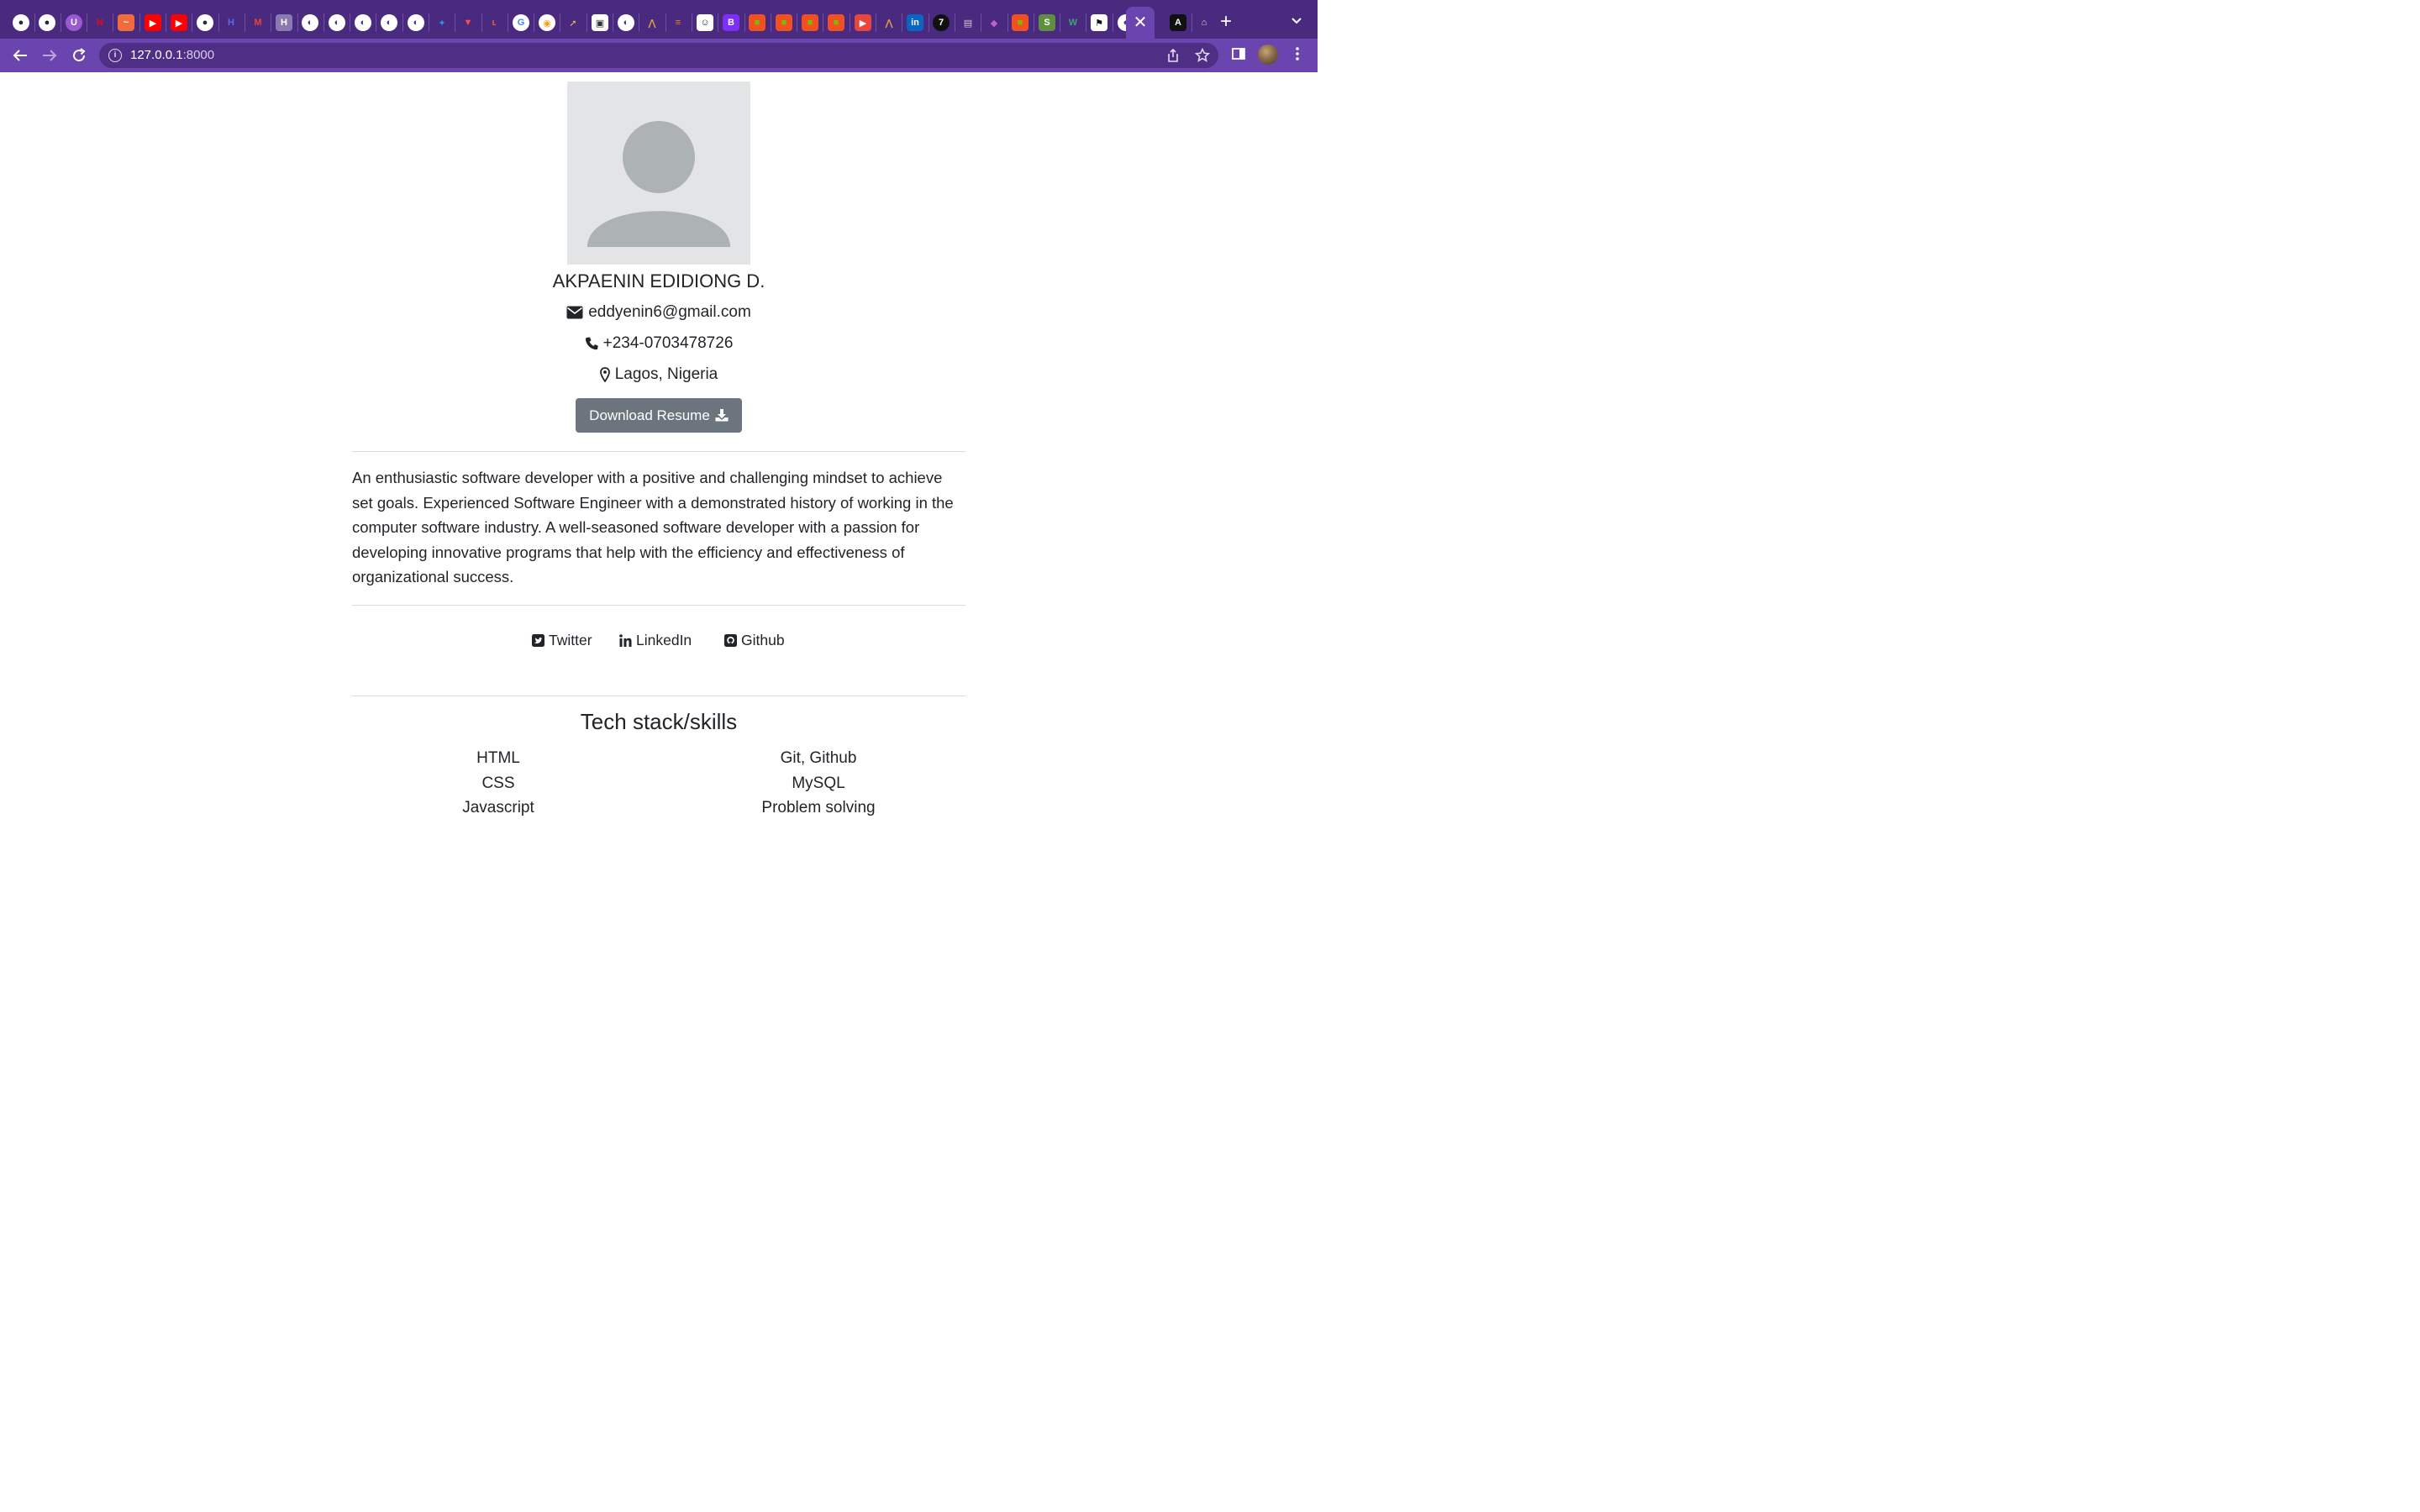 The width and height of the screenshot is (2420, 1512). I want to click on rocket-icon: ➚, so click(573, 22).